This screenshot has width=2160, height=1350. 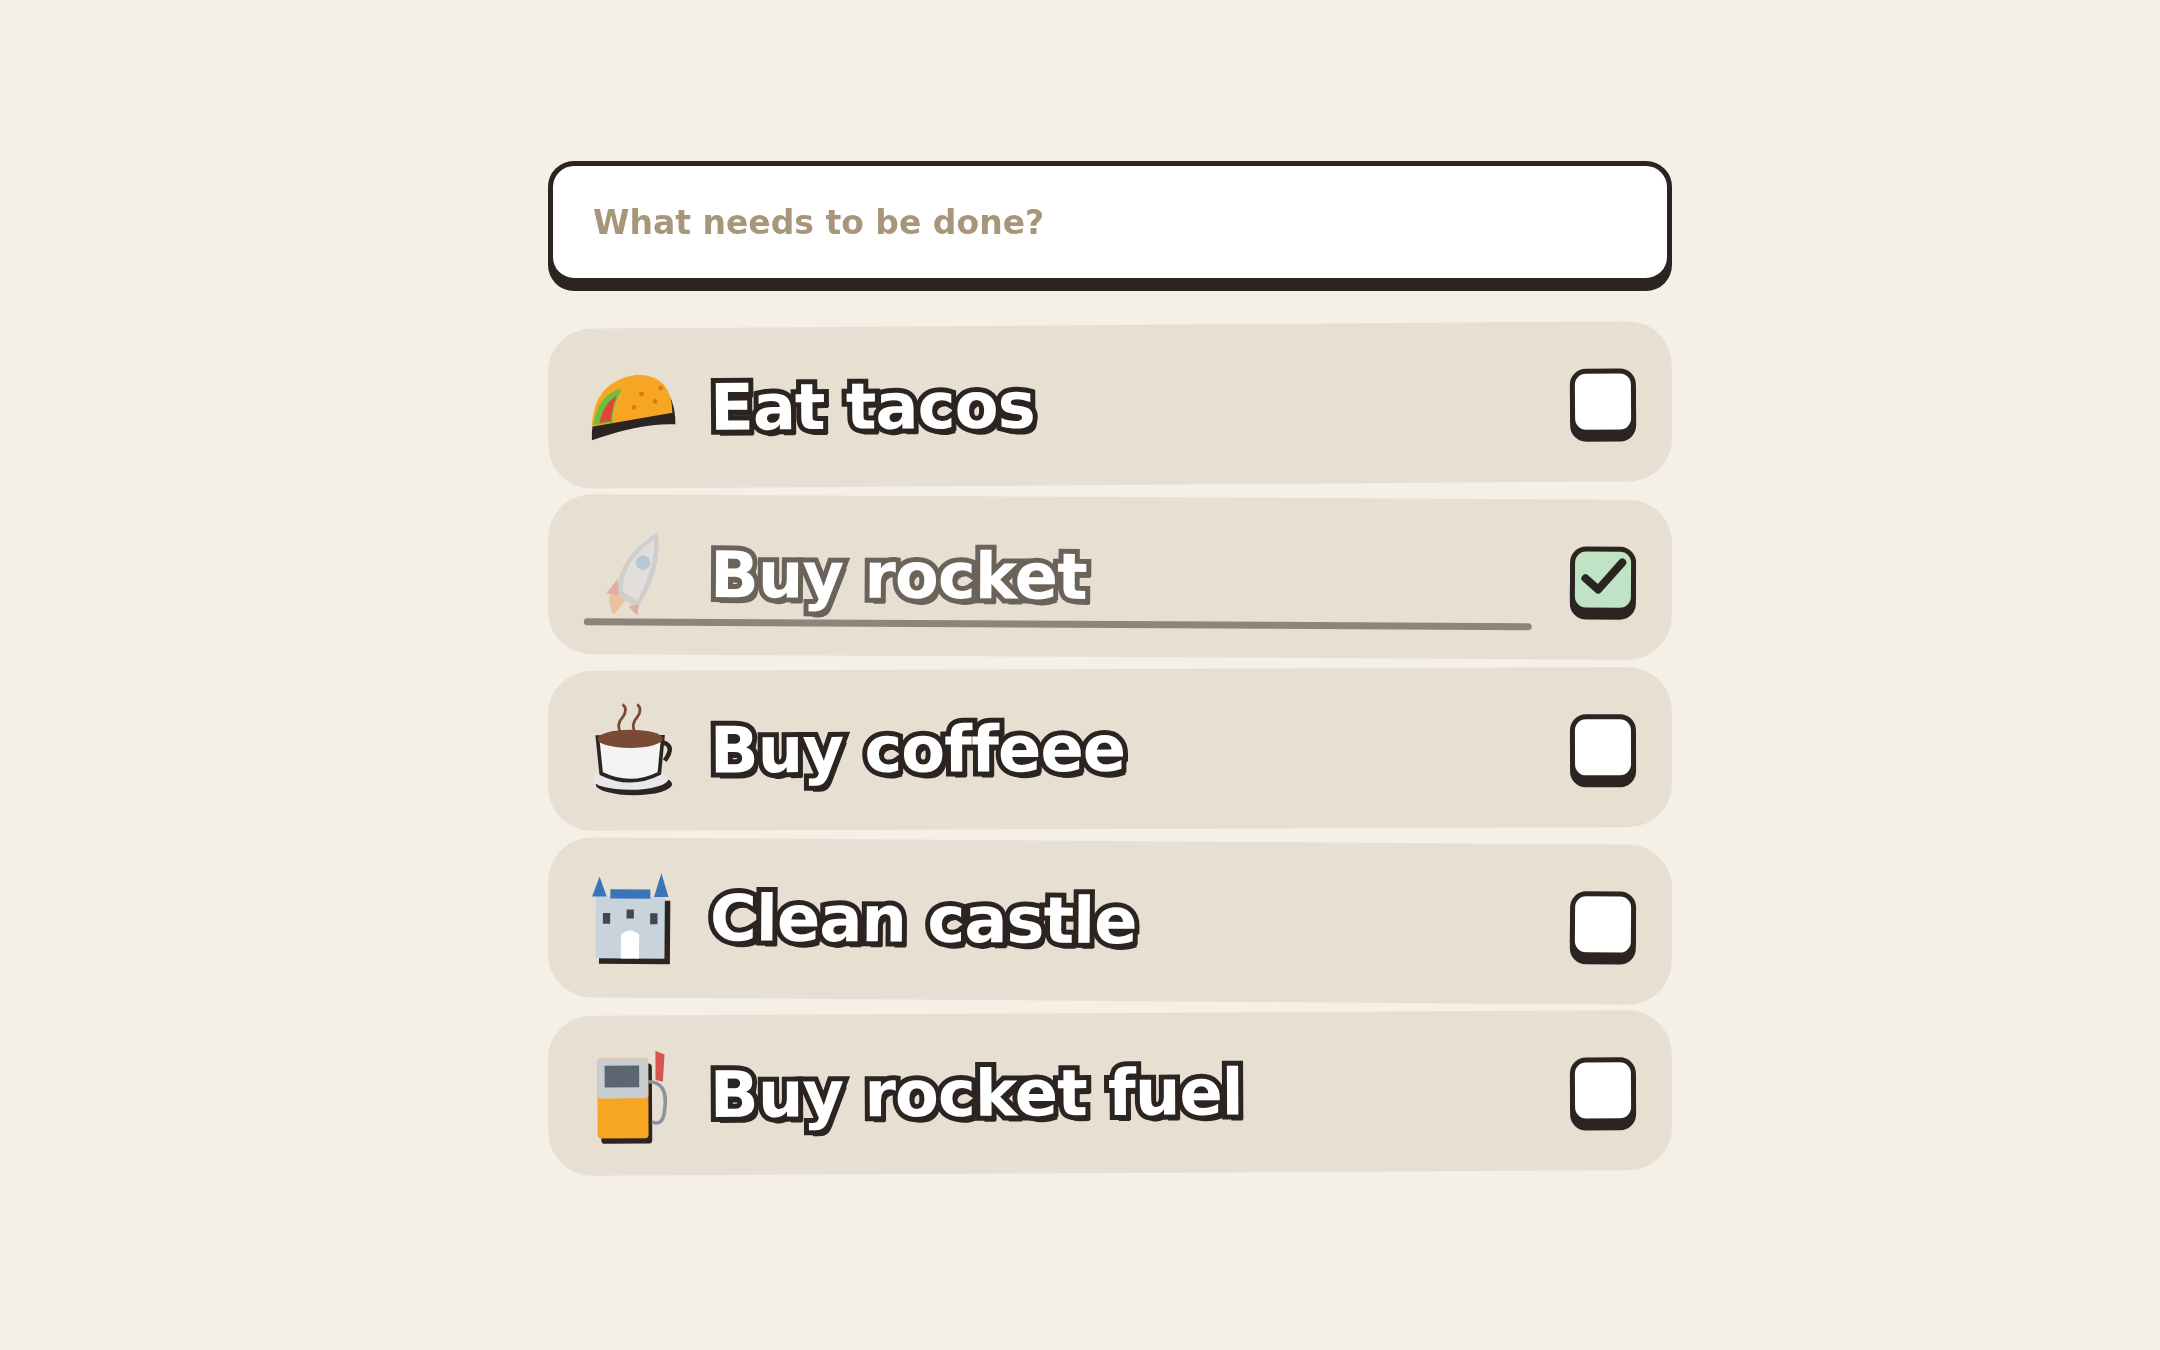 What do you see at coordinates (872, 406) in the screenshot?
I see `todo-text: Eat tacos` at bounding box center [872, 406].